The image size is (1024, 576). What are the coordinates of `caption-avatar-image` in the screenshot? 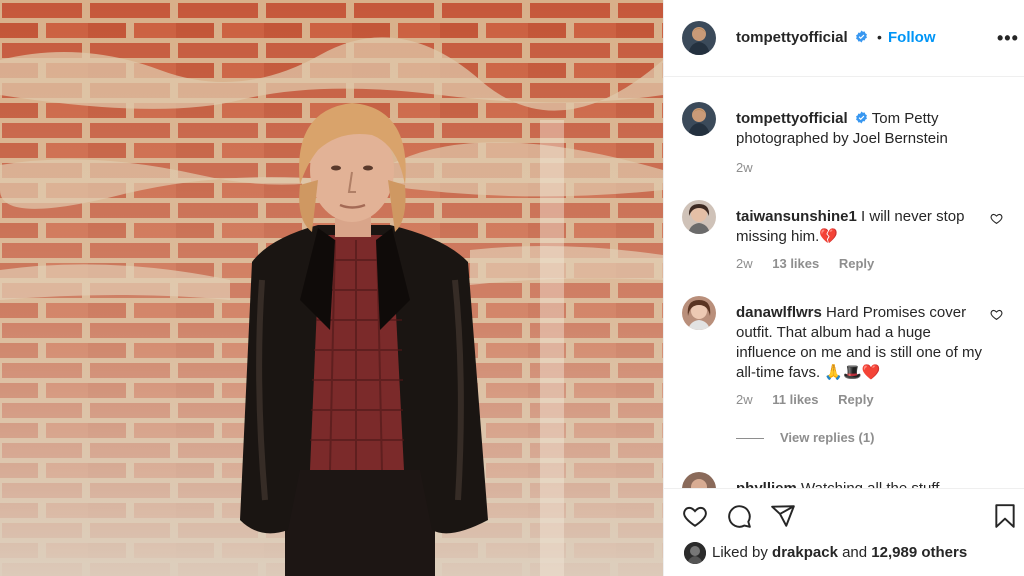 It's located at (699, 119).